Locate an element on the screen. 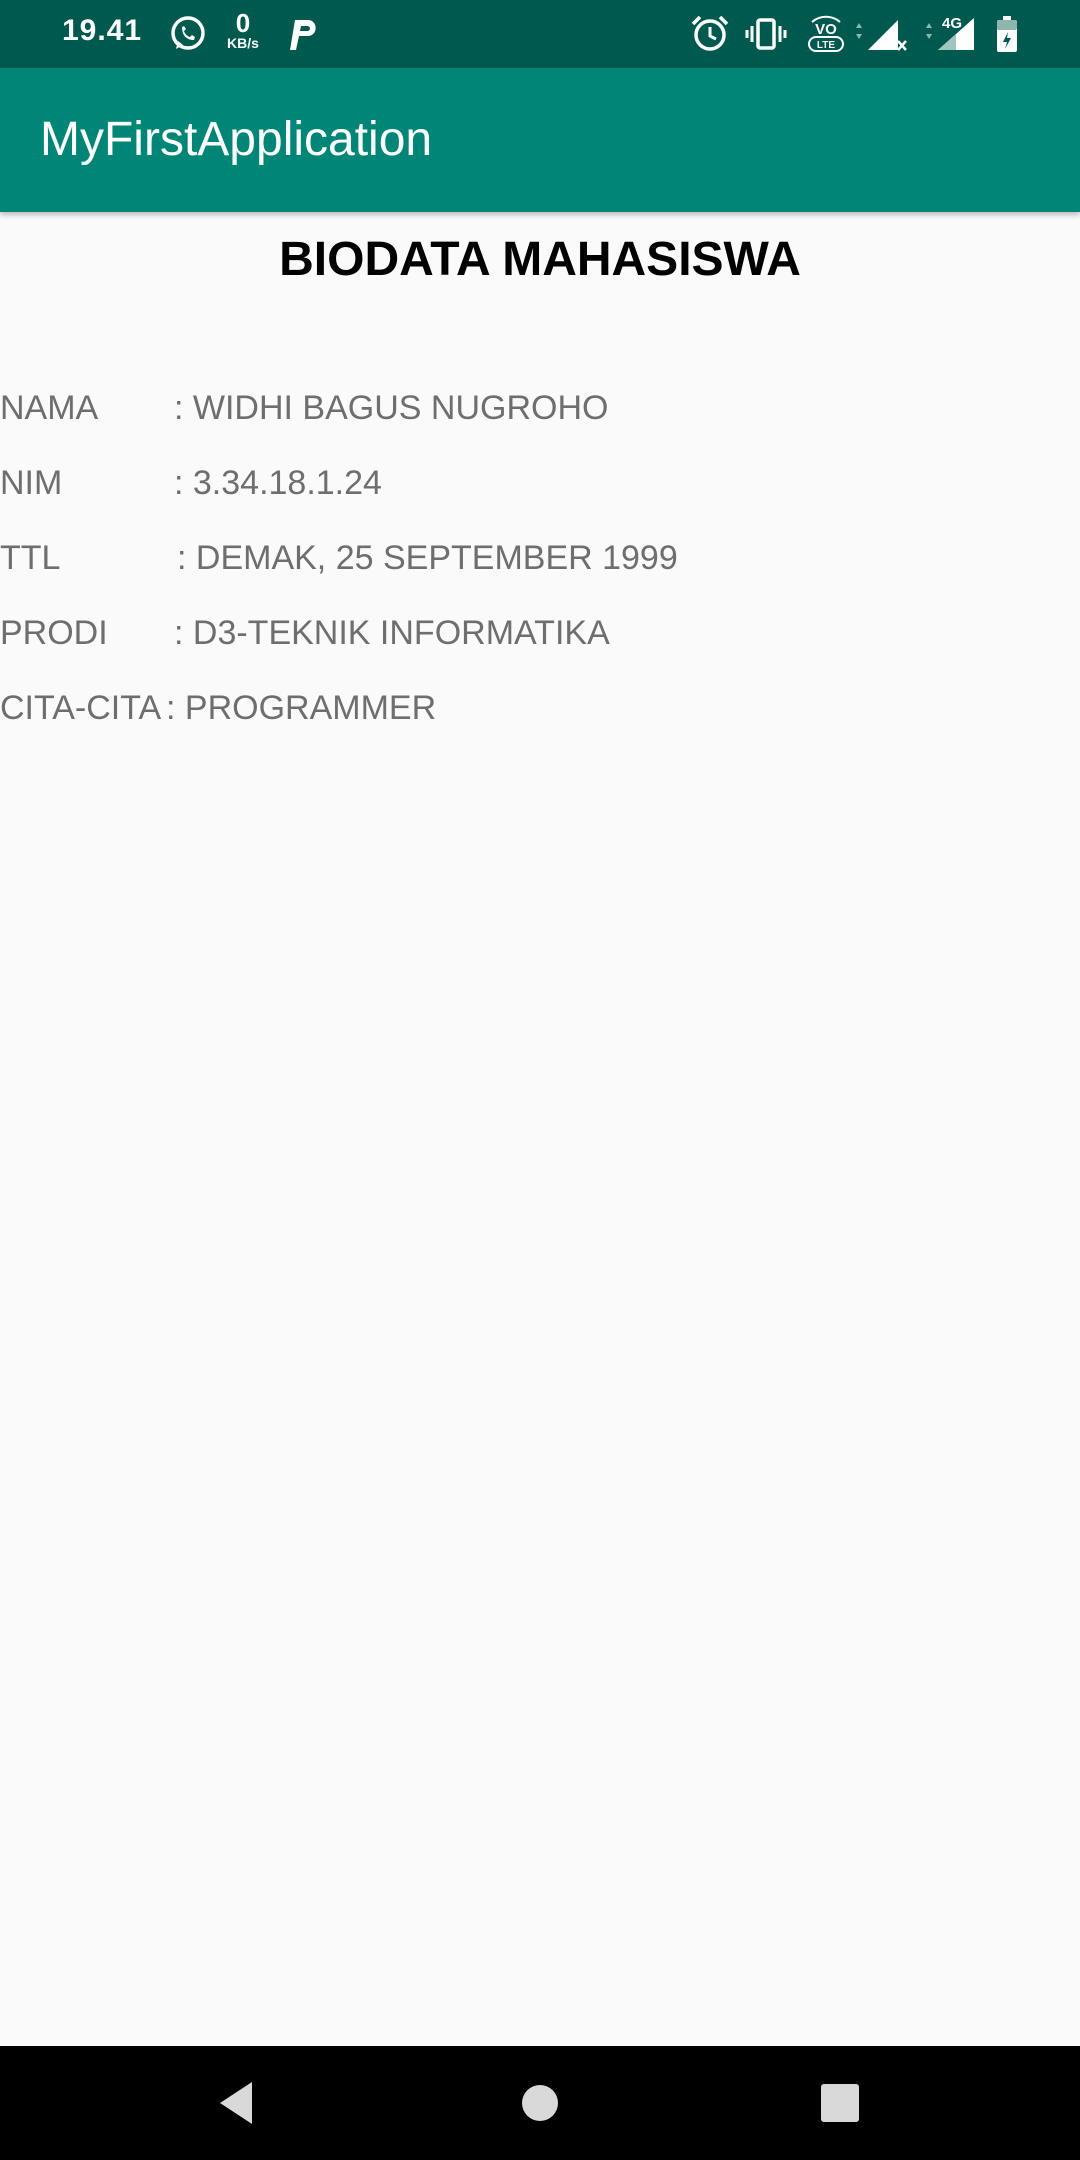  bio-value: : PROGRAMMER is located at coordinates (301, 708).